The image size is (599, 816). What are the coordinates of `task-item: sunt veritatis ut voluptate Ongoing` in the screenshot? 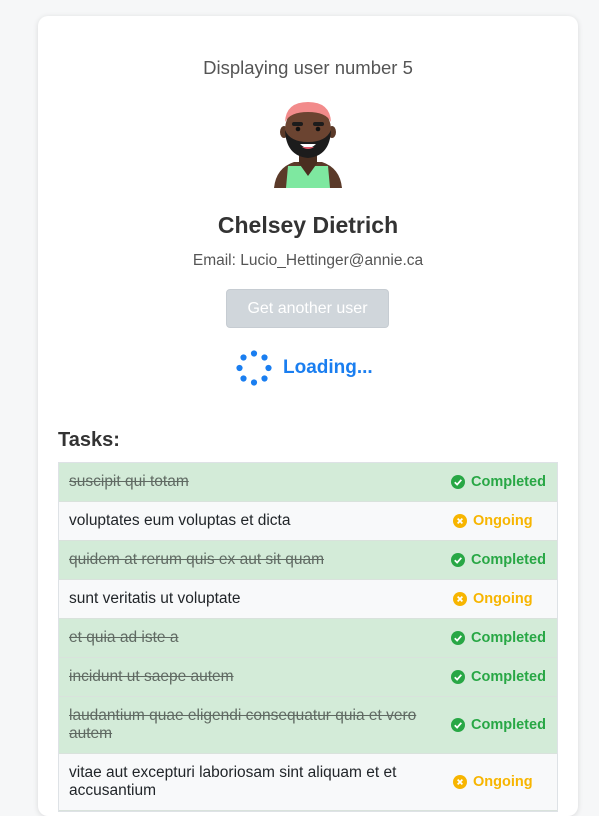 It's located at (308, 599).